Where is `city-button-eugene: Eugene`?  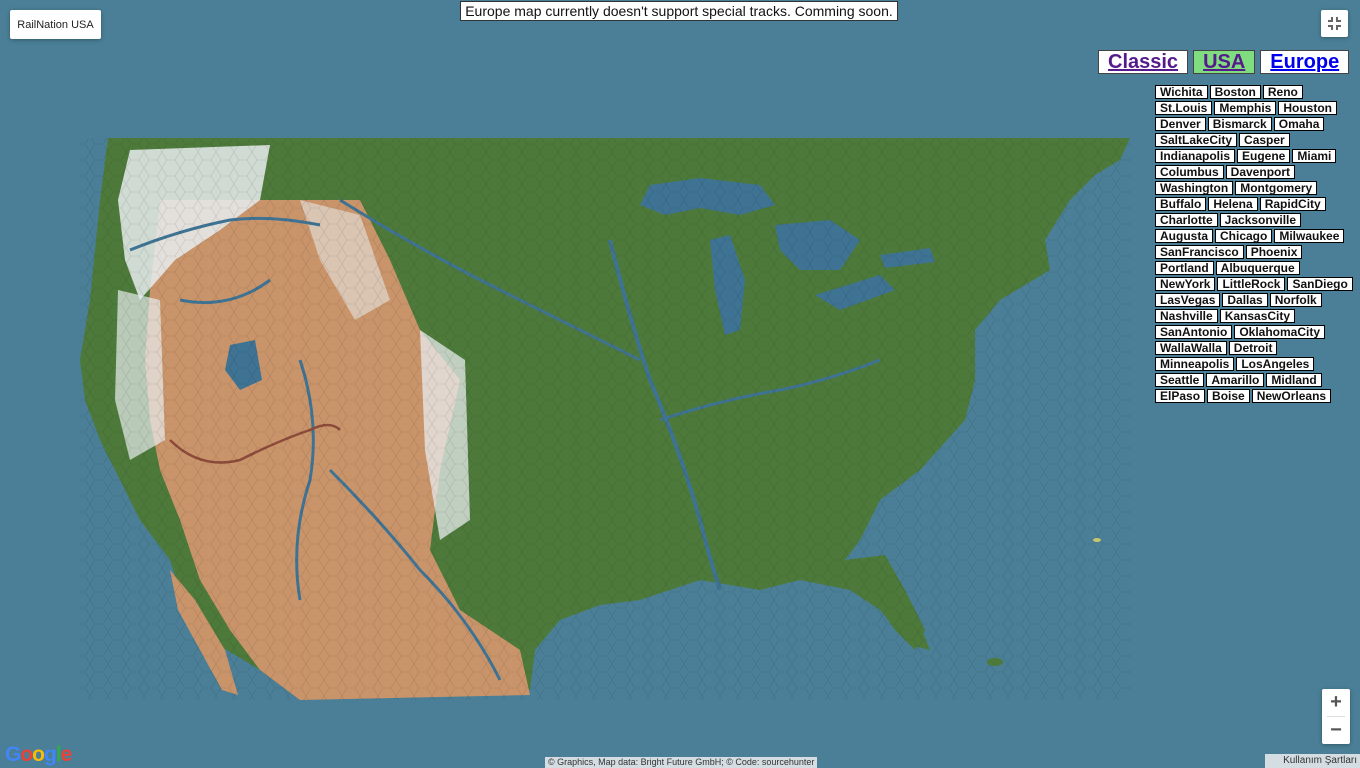
city-button-eugene: Eugene is located at coordinates (1264, 156).